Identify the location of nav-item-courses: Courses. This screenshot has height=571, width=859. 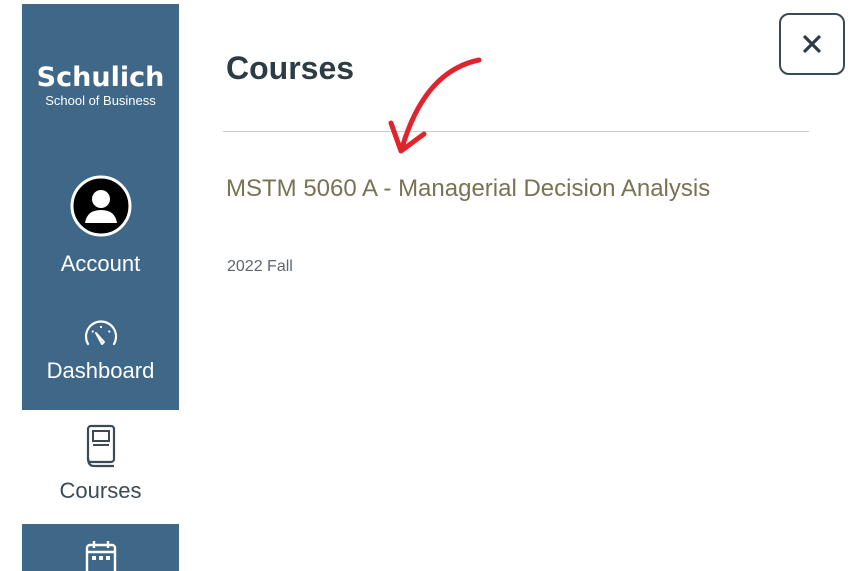
(100, 467).